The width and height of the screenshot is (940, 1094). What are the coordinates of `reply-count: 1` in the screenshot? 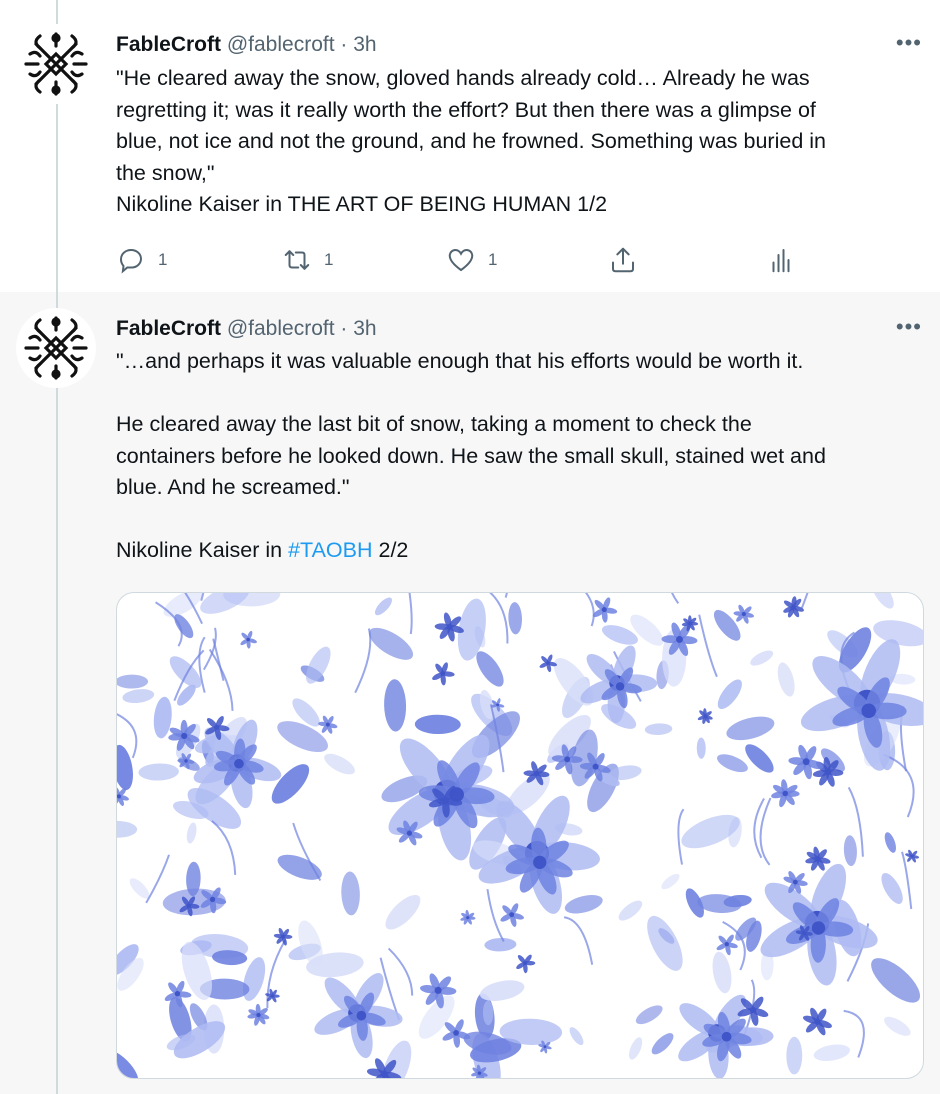 It's located at (163, 259).